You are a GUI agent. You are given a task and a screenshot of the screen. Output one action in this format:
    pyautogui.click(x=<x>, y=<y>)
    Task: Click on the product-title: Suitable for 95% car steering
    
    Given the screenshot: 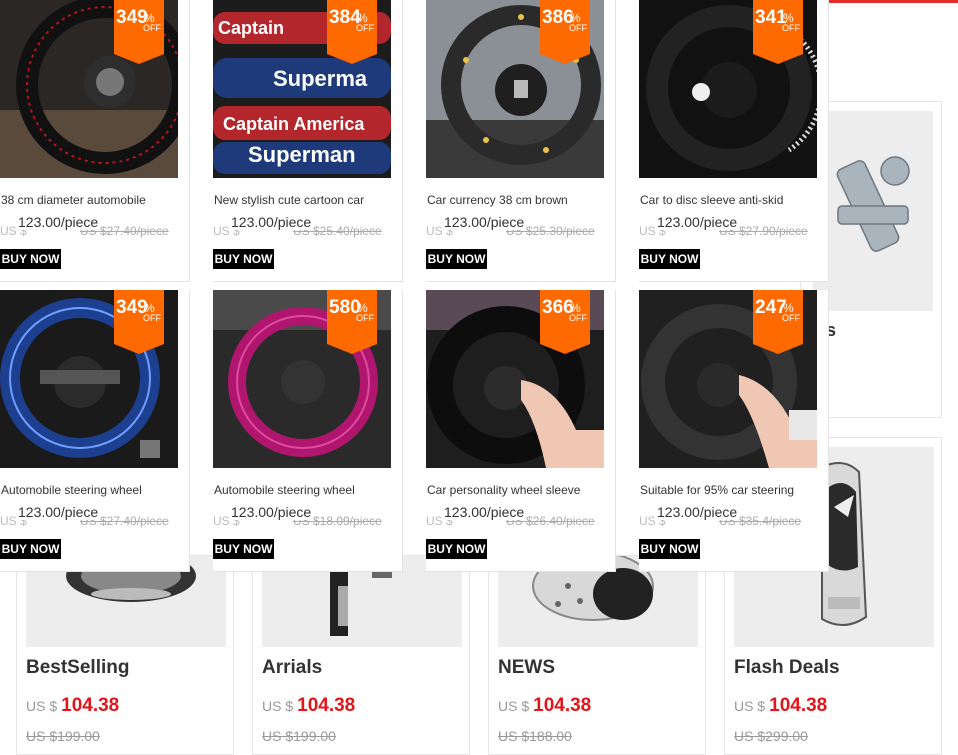 What is the action you would take?
    pyautogui.click(x=733, y=491)
    